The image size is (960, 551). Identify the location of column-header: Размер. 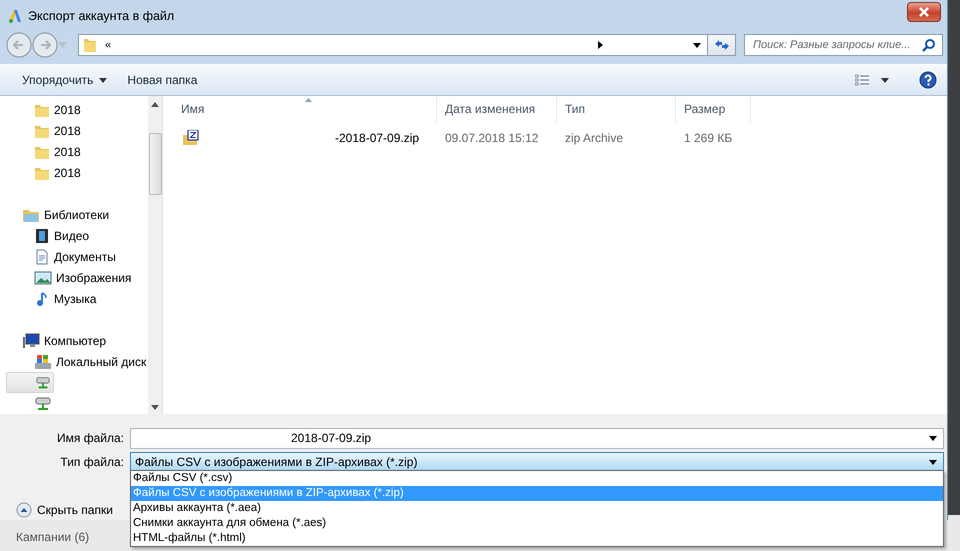
(713, 109).